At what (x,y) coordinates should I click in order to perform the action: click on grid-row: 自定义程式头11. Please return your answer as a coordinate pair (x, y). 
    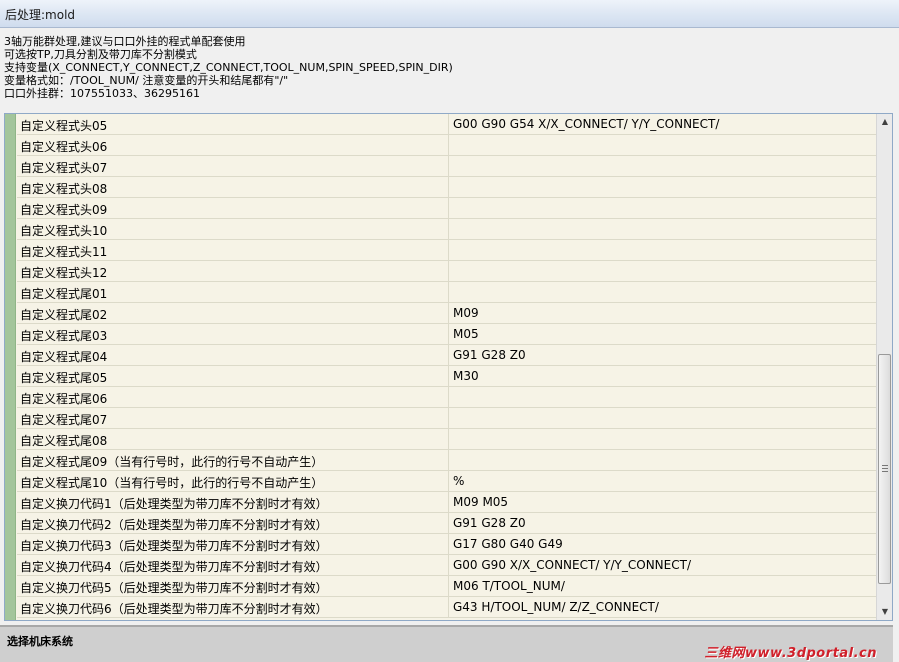
    Looking at the image, I should click on (447, 250).